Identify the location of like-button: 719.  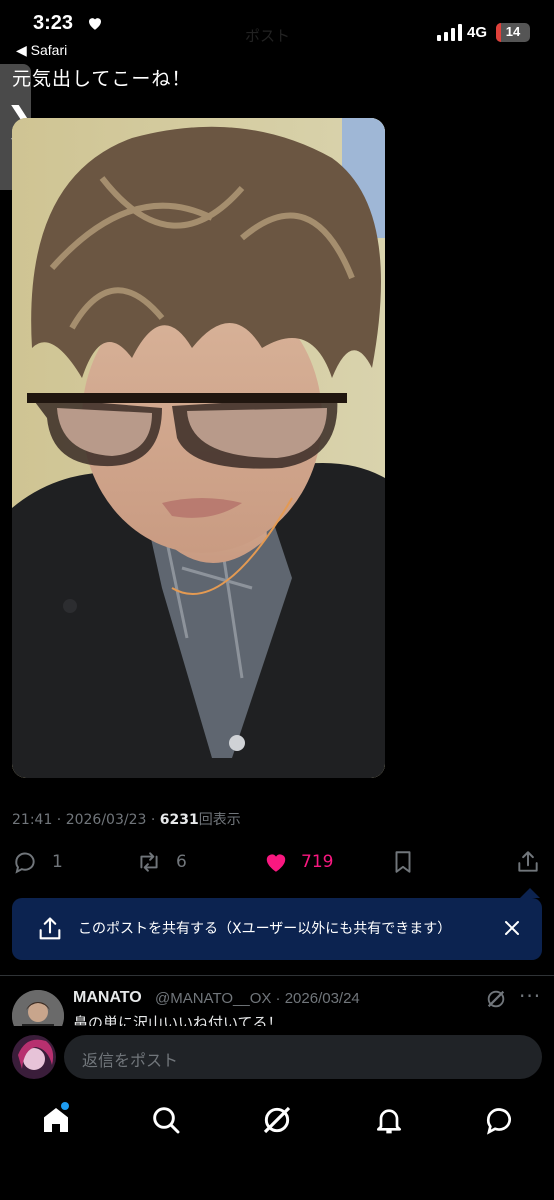
(298, 862).